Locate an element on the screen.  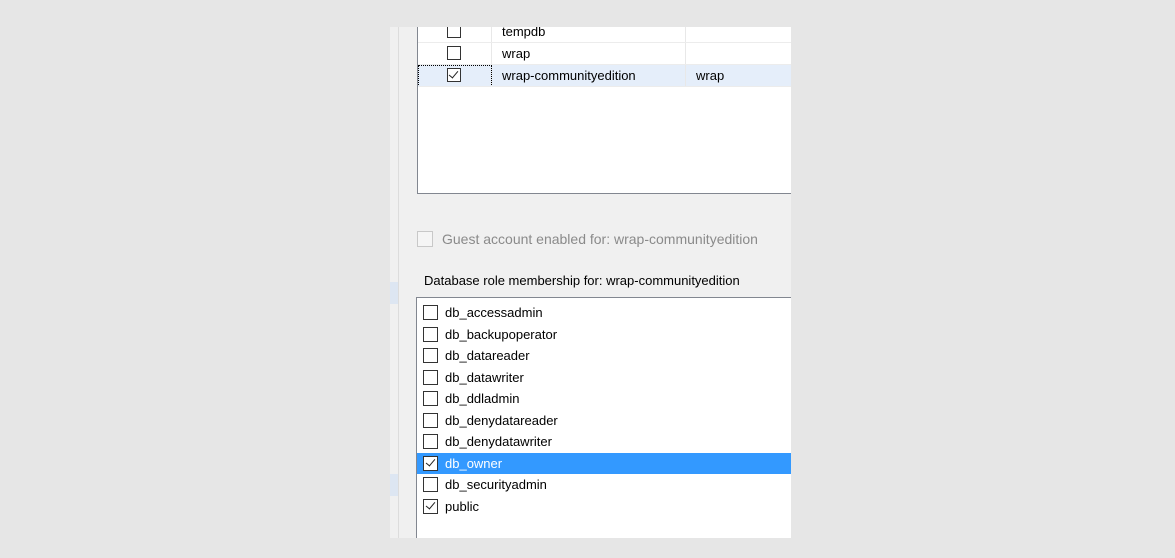
role-label: db_ddladmin is located at coordinates (482, 398).